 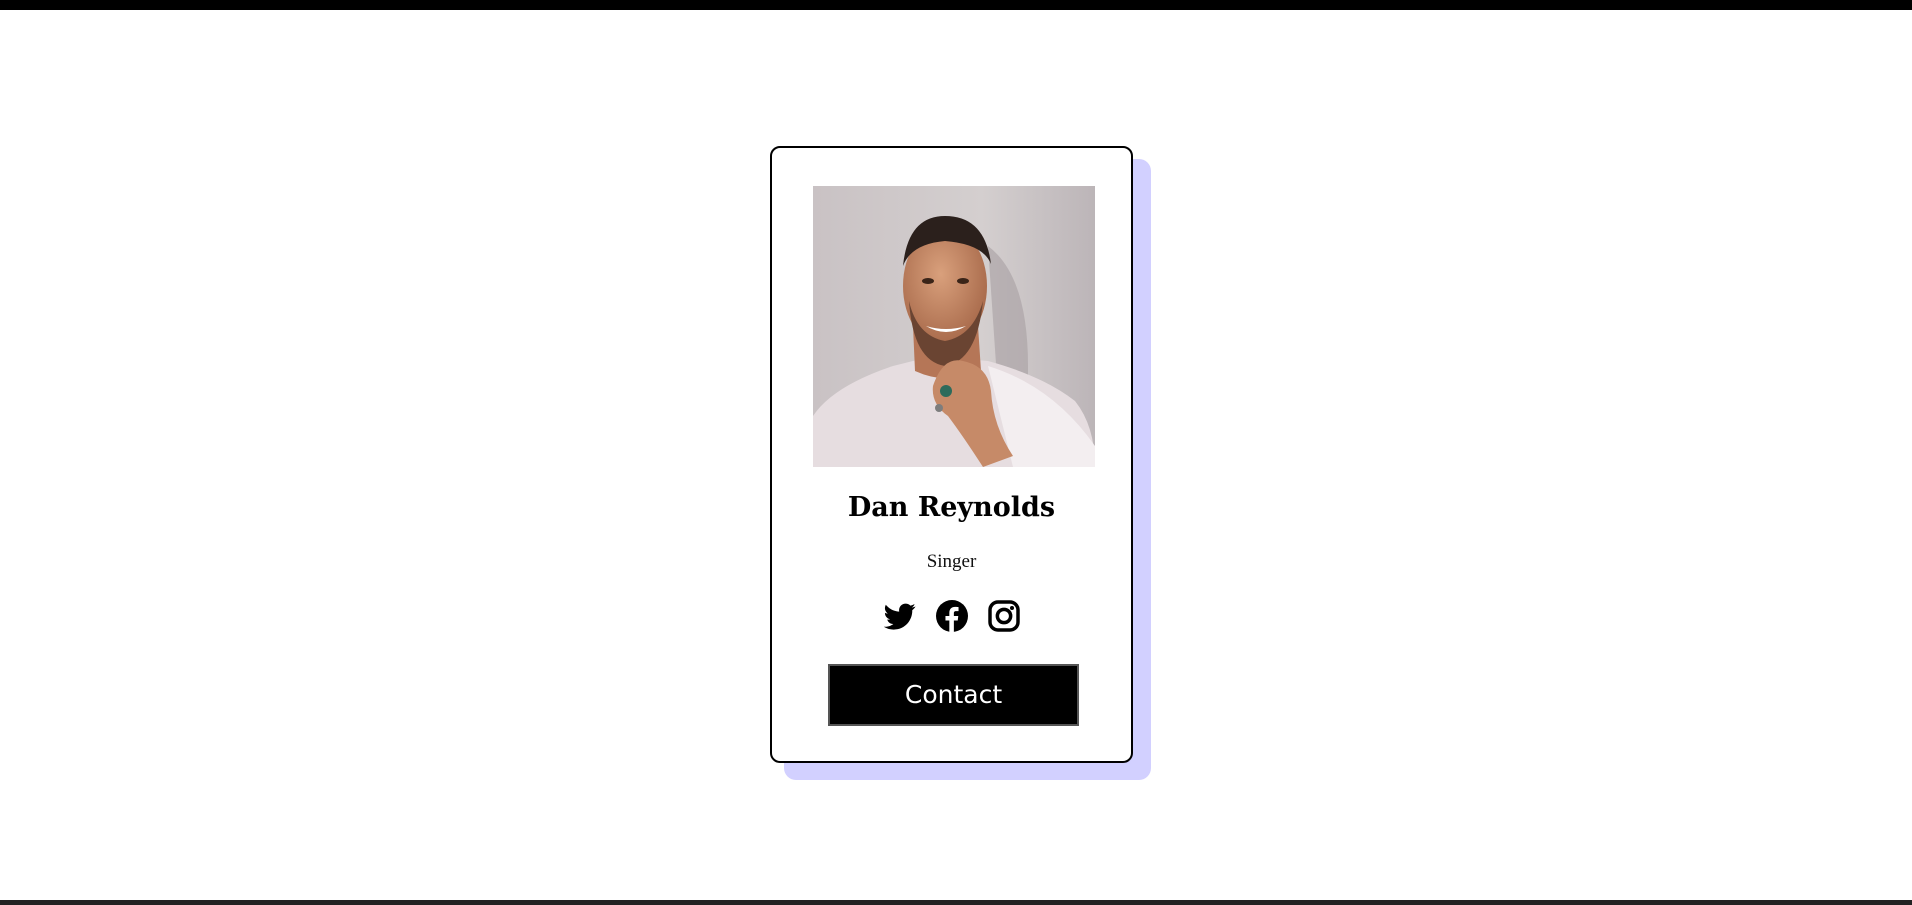 I want to click on twitter-icon, so click(x=899, y=616).